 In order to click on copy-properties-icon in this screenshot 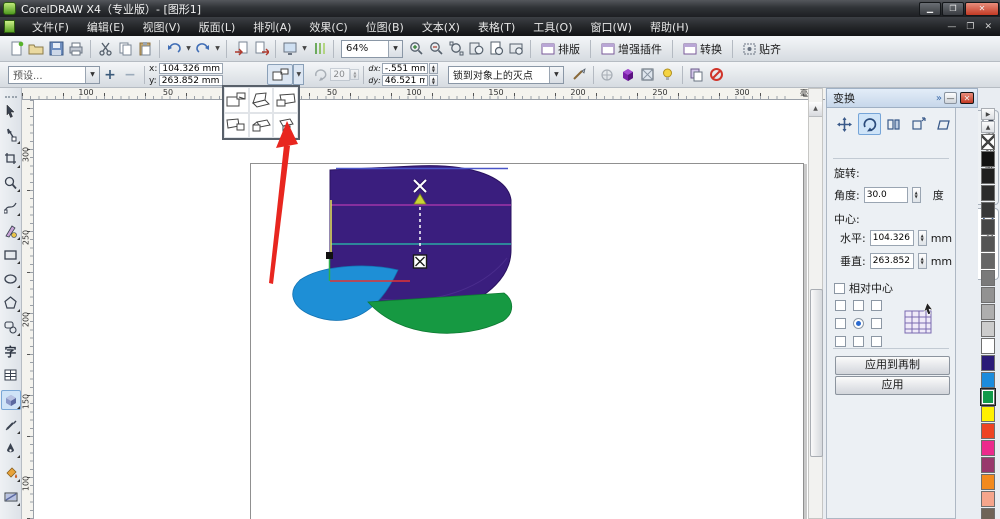, I will do `click(697, 75)`.